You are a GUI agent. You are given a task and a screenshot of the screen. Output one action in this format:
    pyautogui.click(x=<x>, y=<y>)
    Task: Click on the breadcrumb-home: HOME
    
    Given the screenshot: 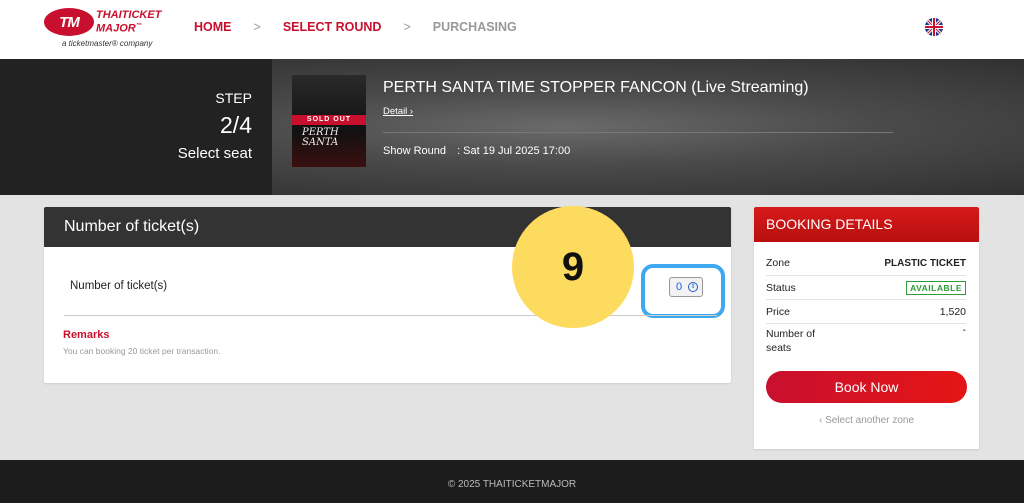 What is the action you would take?
    pyautogui.click(x=213, y=27)
    